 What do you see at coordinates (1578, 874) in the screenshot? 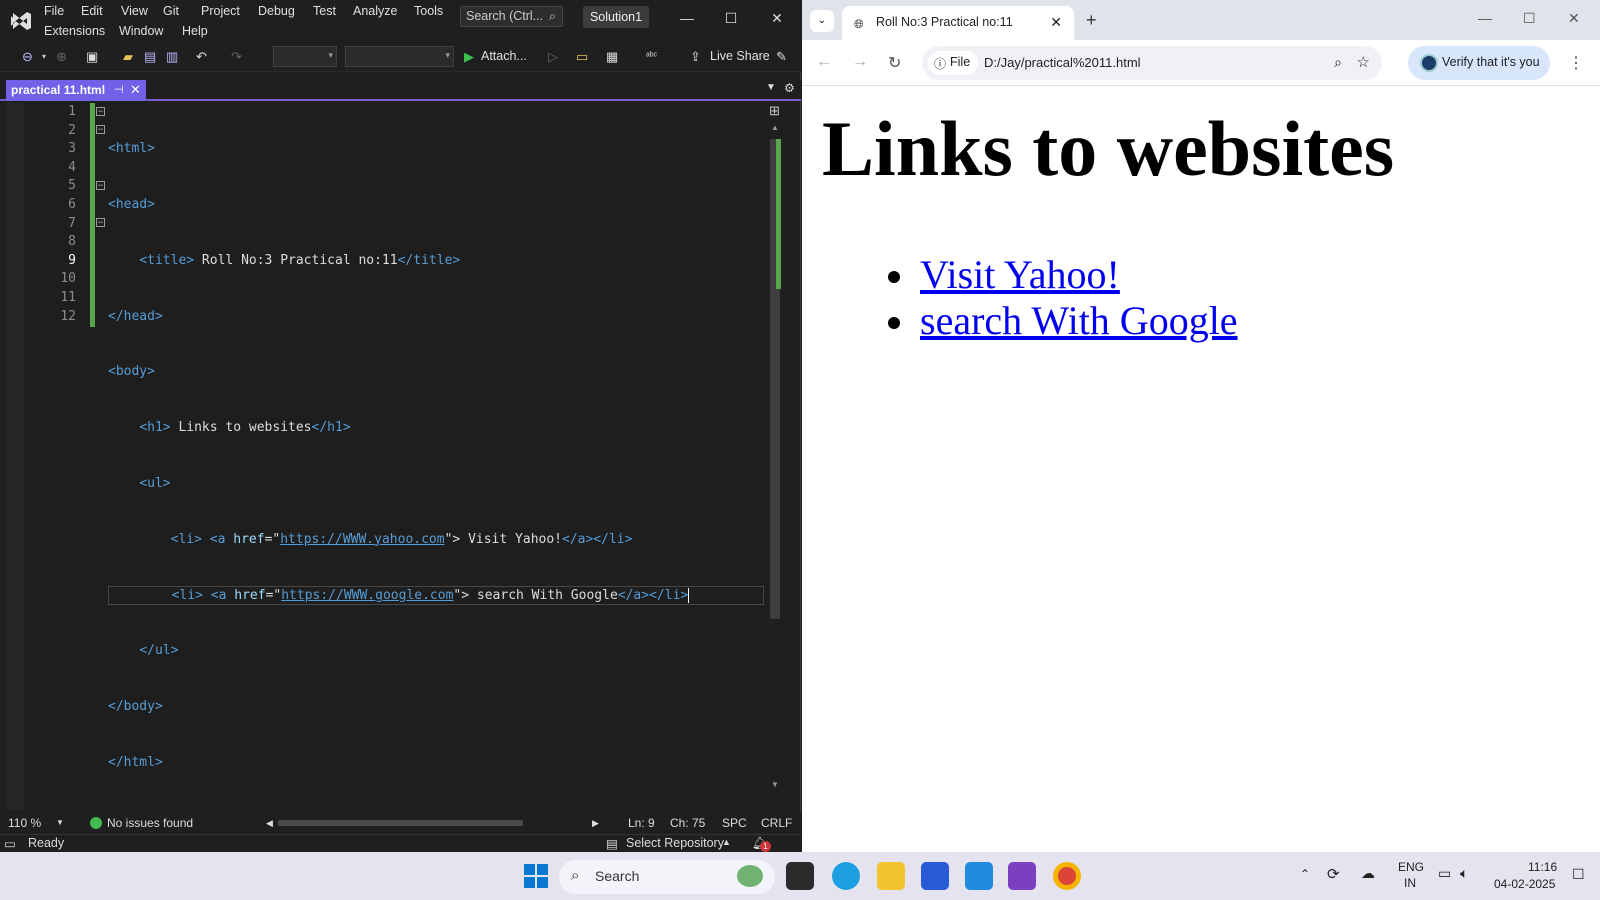
I see `notifications-icon: ☐` at bounding box center [1578, 874].